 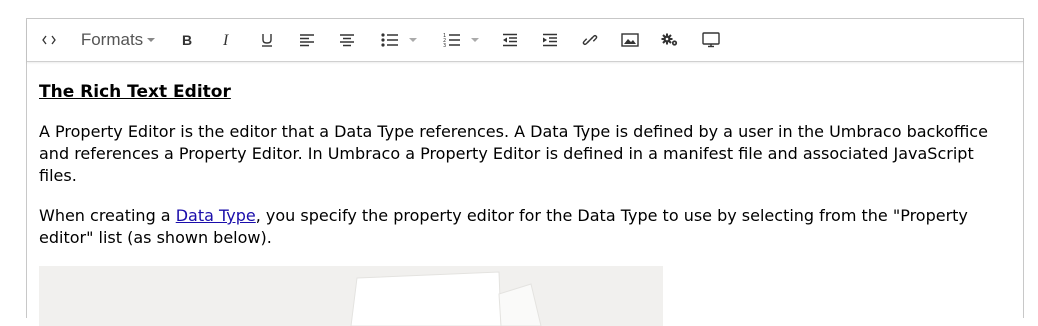 I want to click on content-heading: The Rich Text Editor, so click(x=135, y=92).